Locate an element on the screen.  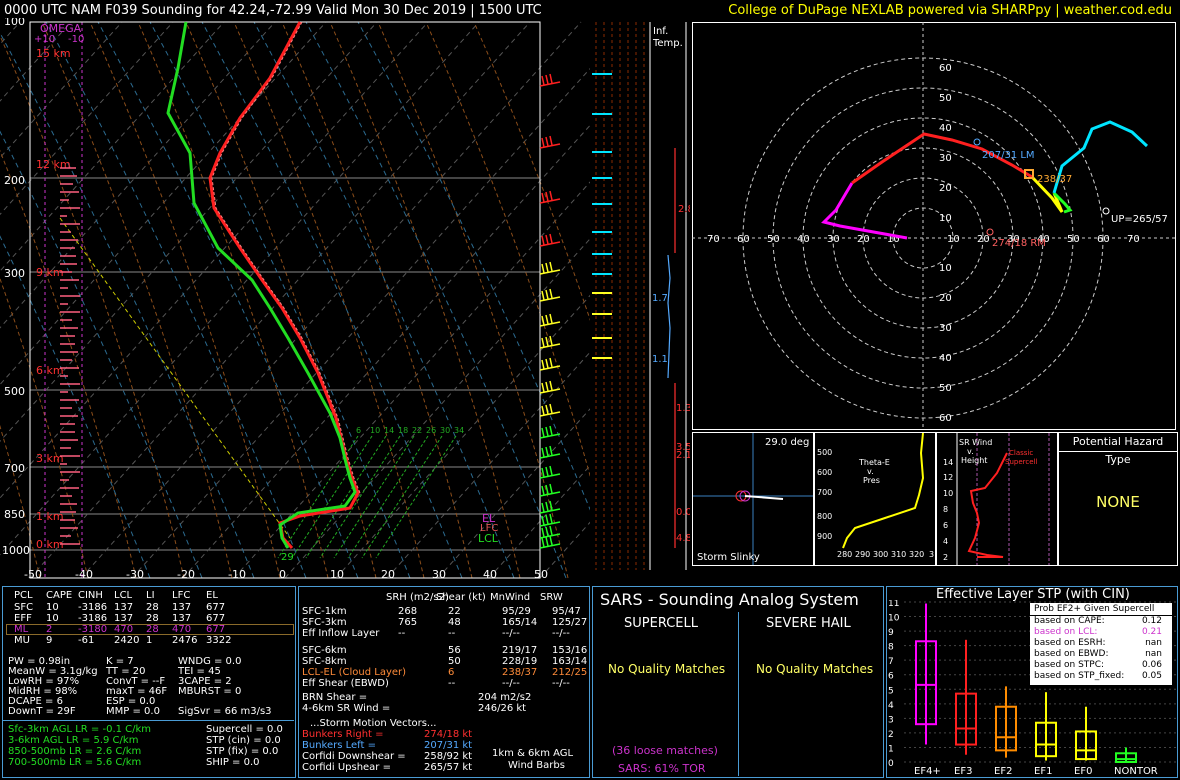
lapse-rate: 700-500mb LR = 5.6 C/km is located at coordinates (75, 762).